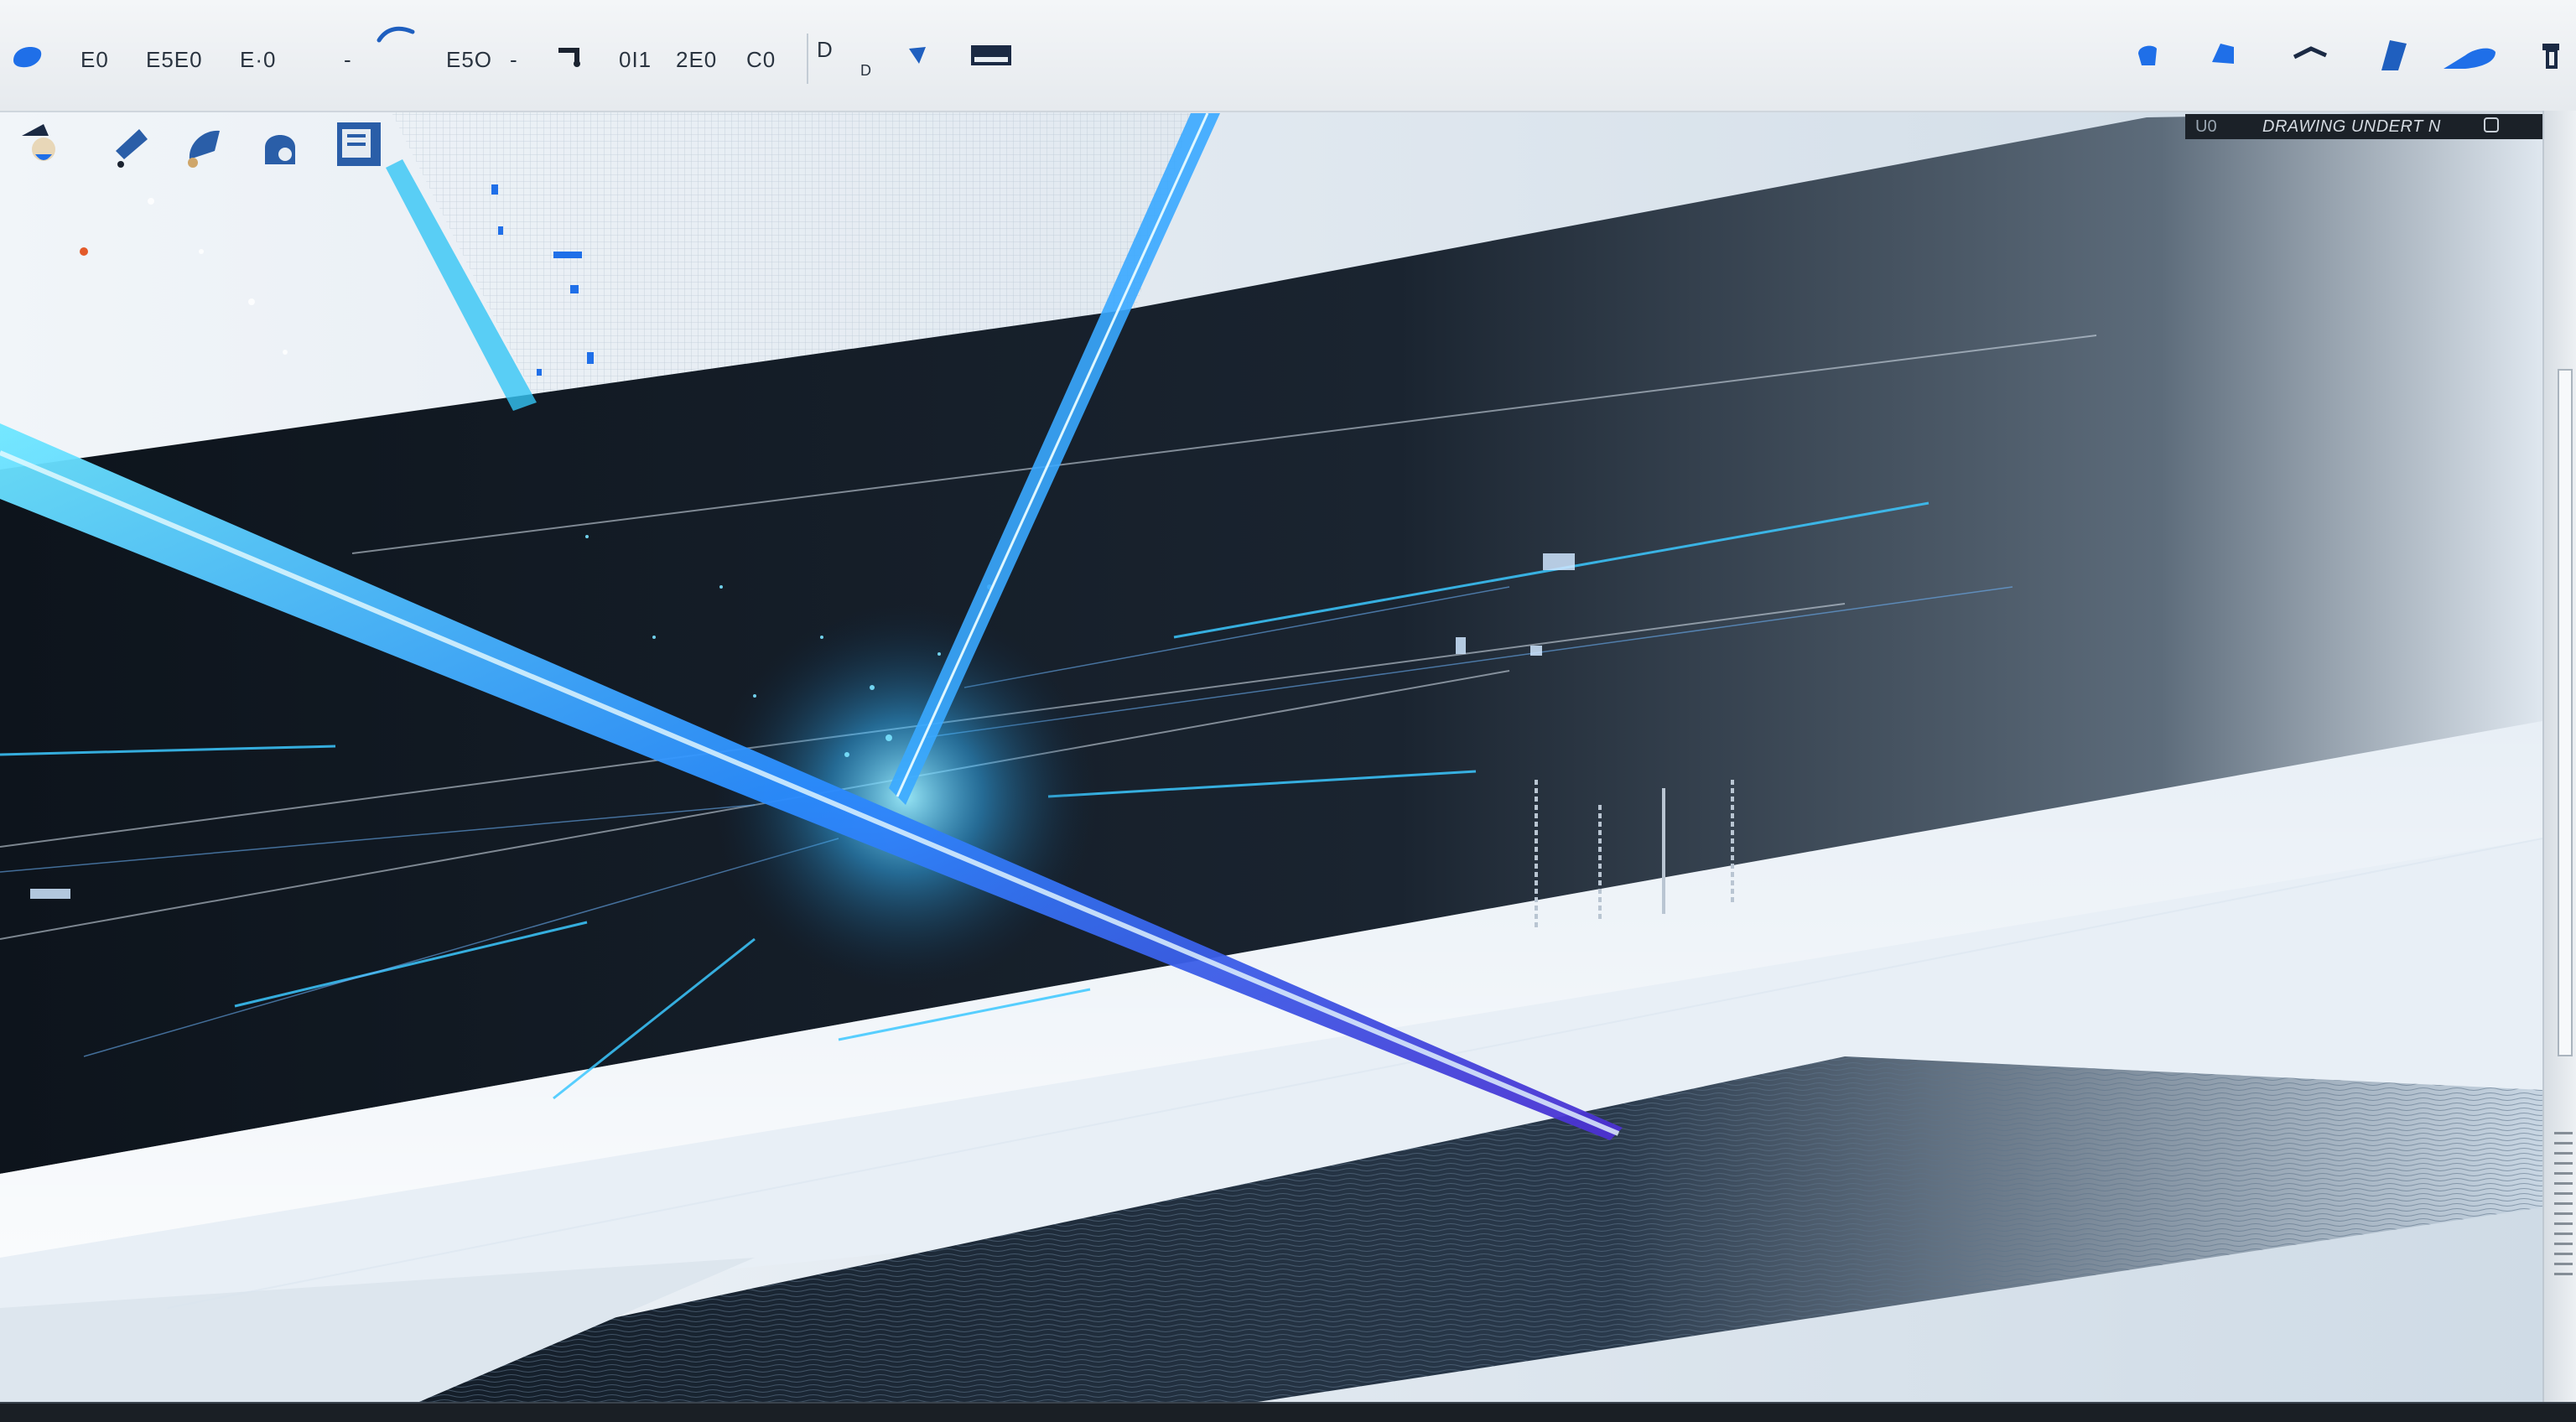 Image resolution: width=2576 pixels, height=1422 pixels. I want to click on toolbar-label-d-small: D, so click(866, 70).